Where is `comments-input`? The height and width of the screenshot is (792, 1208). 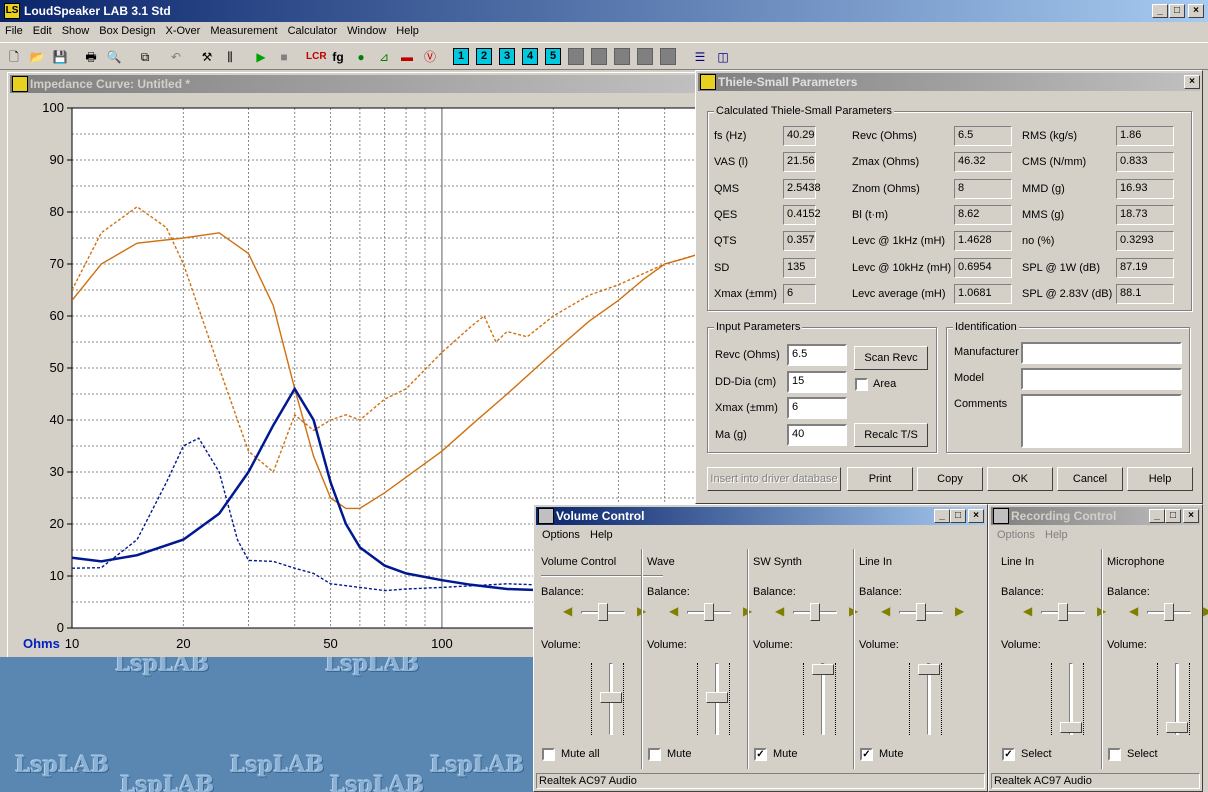
comments-input is located at coordinates (1101, 421).